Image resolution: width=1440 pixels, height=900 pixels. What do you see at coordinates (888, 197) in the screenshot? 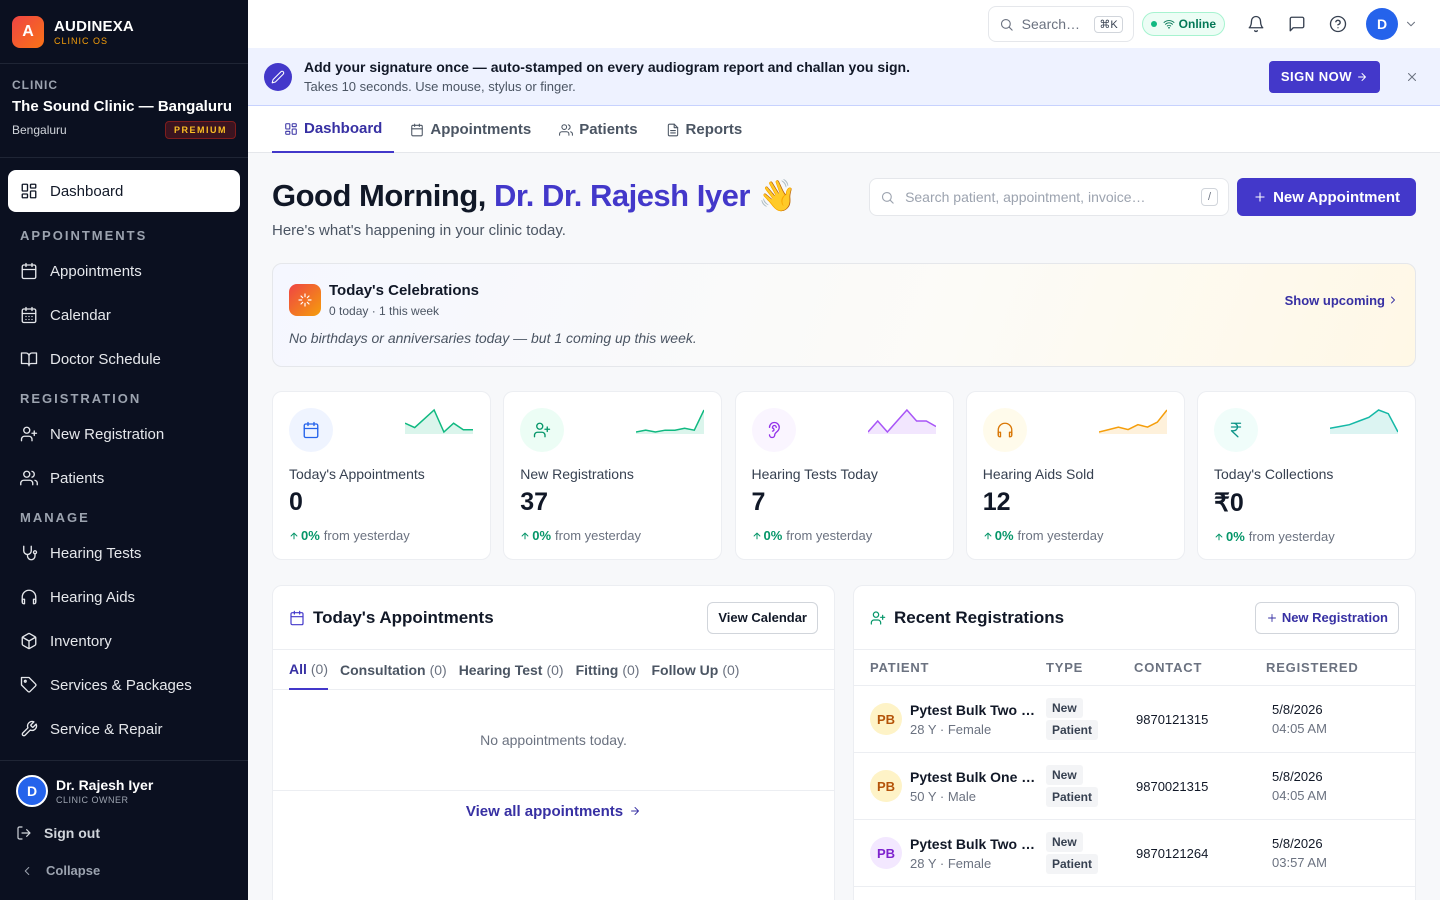
I see `search-icon` at bounding box center [888, 197].